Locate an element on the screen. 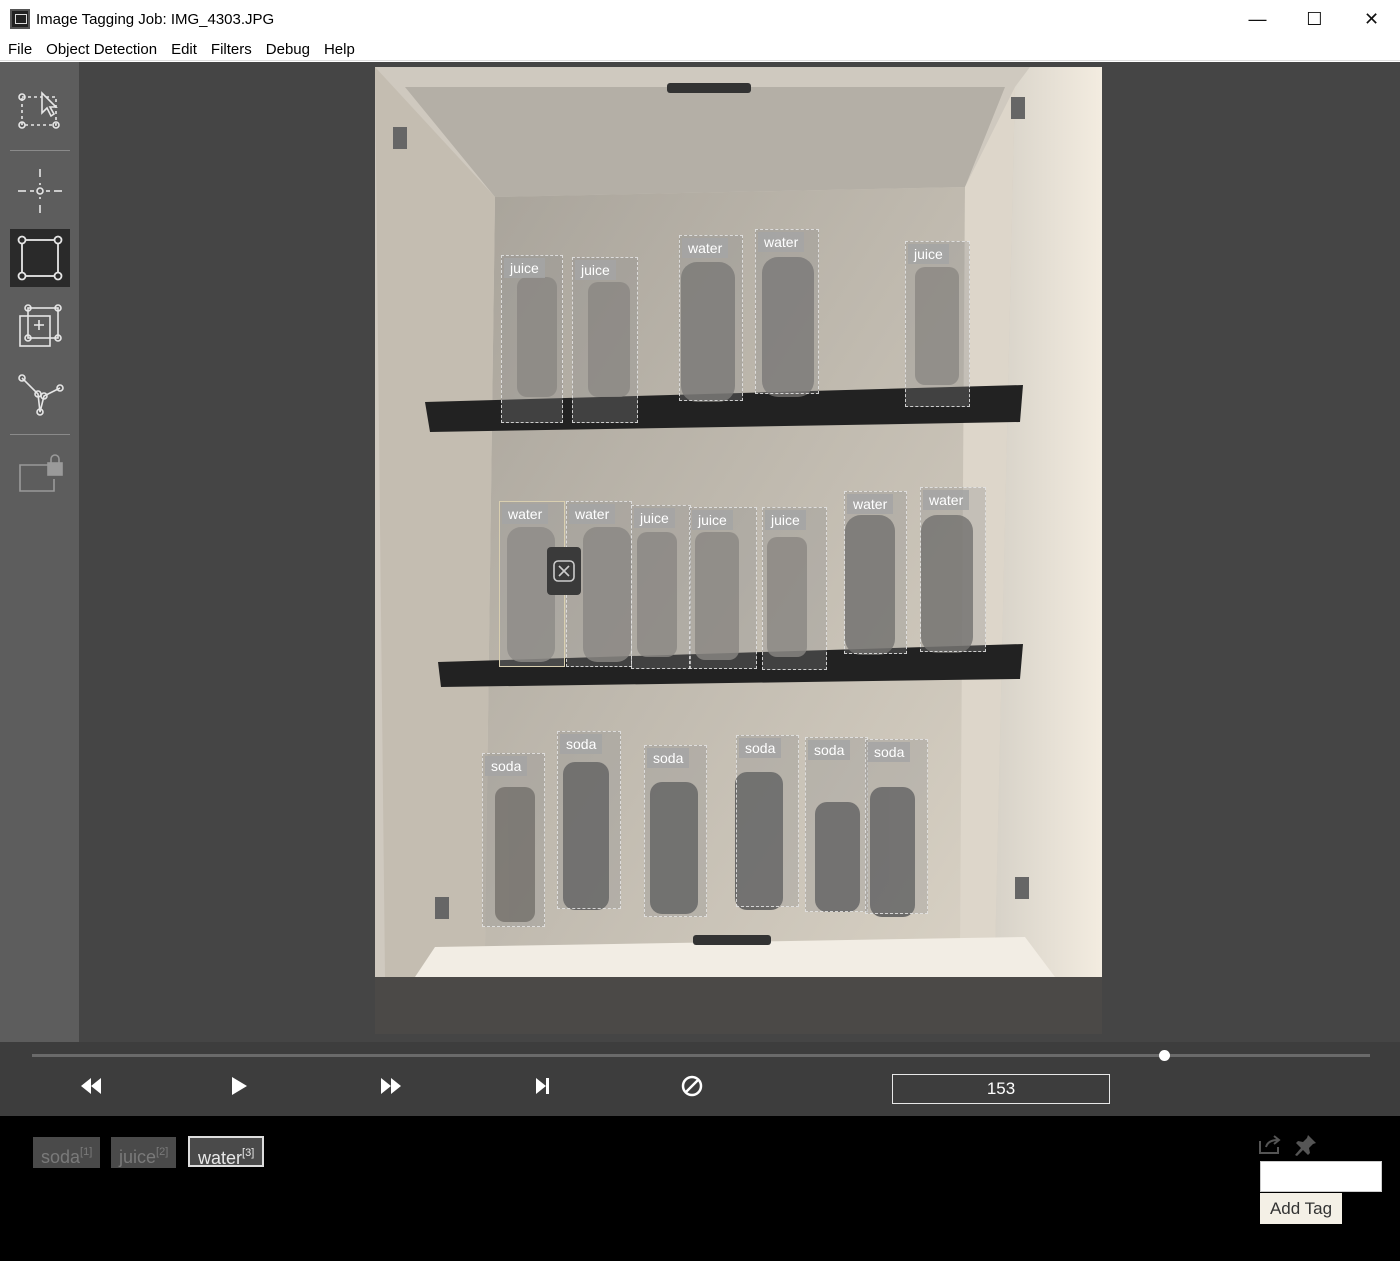 The width and height of the screenshot is (1400, 1261). tag-chip-soda: soda[1] is located at coordinates (67, 1152).